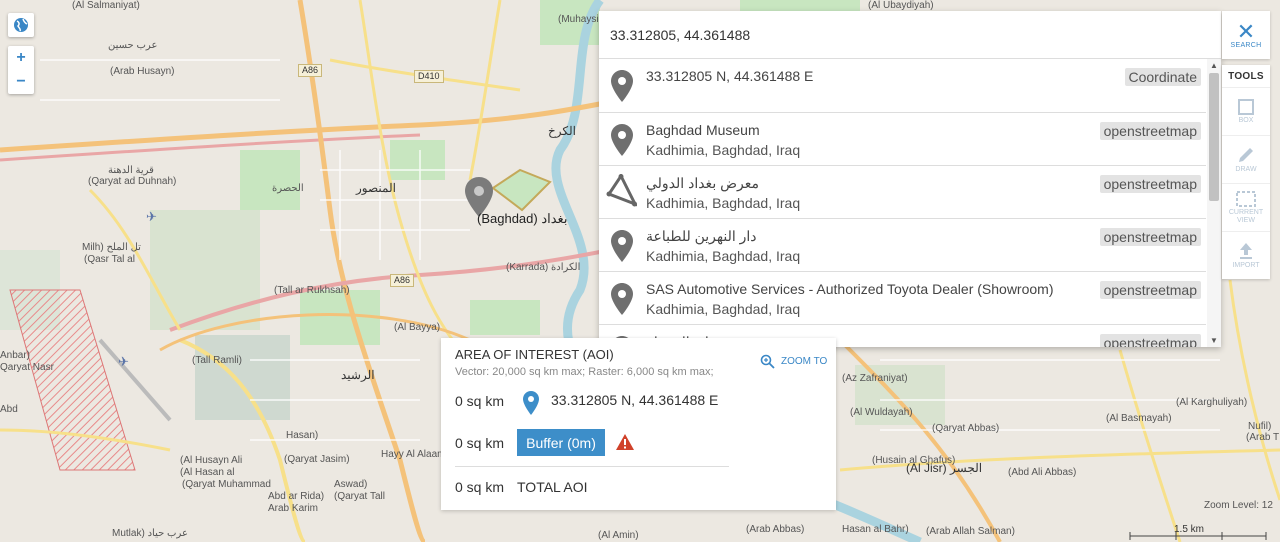  Describe the element at coordinates (561, 442) in the screenshot. I see `buffer-button: Buffer (0m)` at that location.